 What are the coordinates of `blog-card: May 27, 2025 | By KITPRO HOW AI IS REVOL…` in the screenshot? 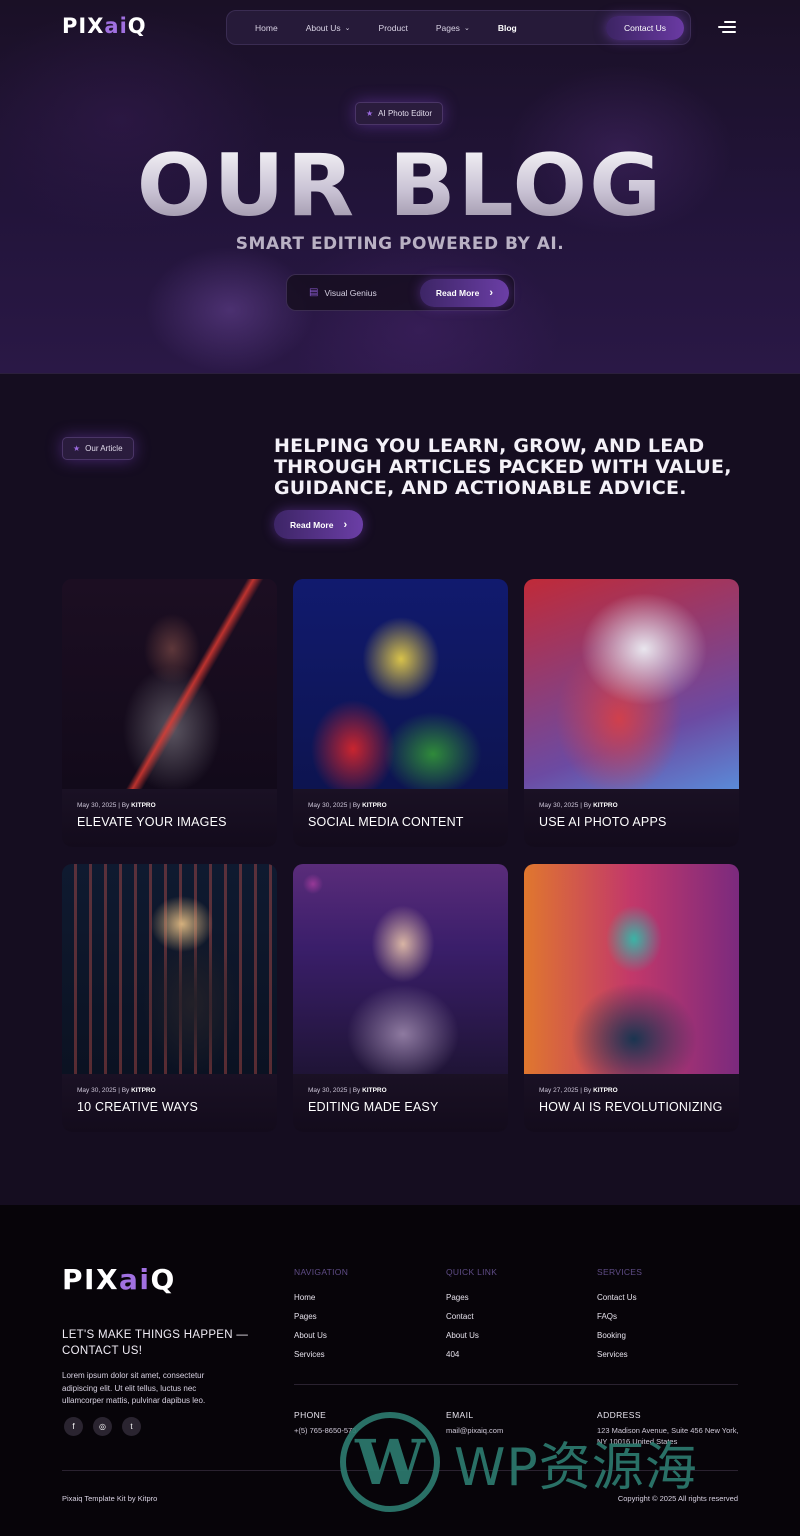 It's located at (631, 998).